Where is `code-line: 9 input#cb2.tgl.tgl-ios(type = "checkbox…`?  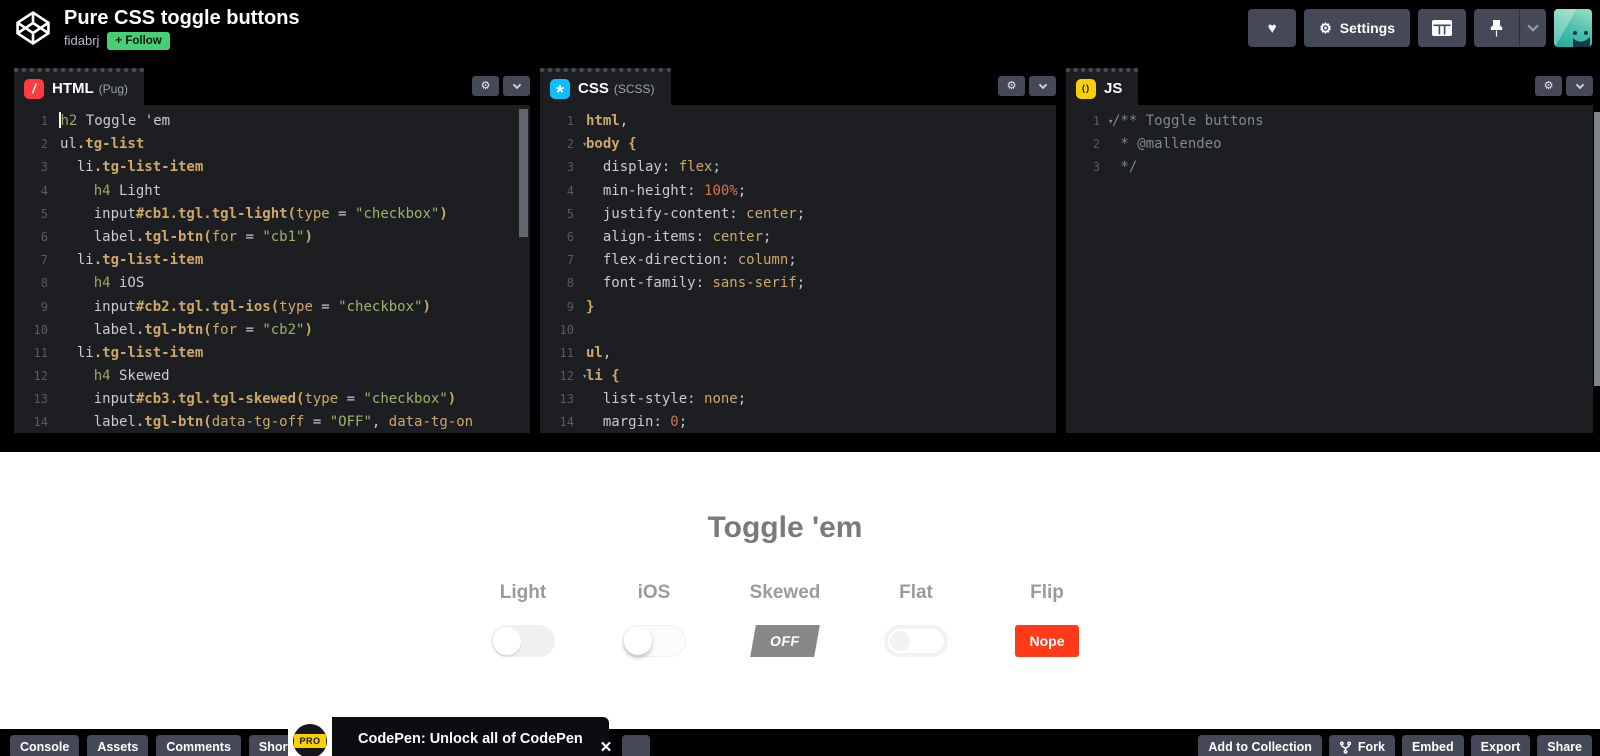
code-line: 9 input#cb2.tgl.tgl-ios(type = "checkbox… is located at coordinates (272, 307).